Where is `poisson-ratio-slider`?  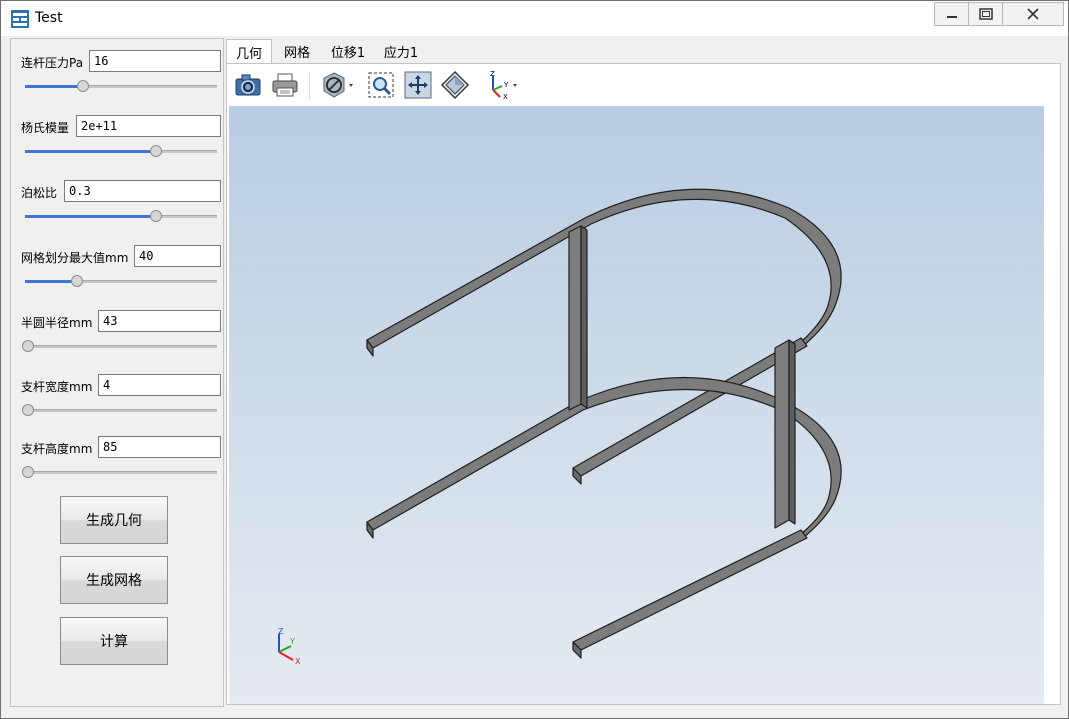 poisson-ratio-slider is located at coordinates (121, 216).